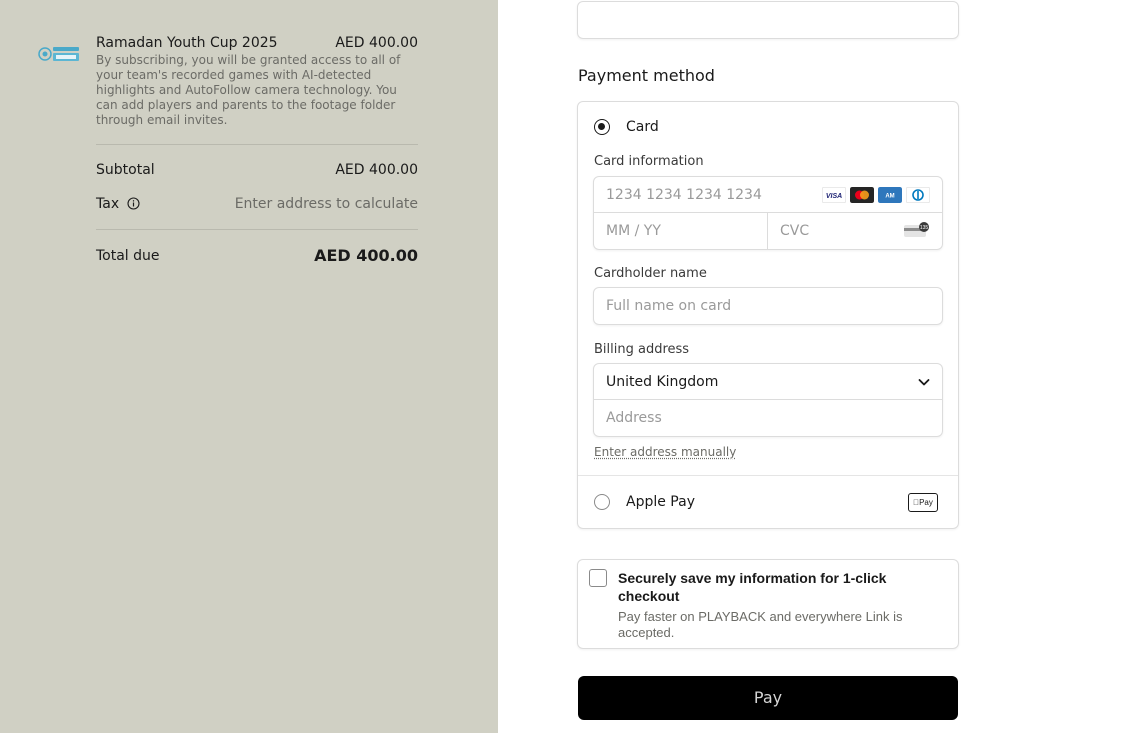  I want to click on address-placeholder: Address, so click(634, 418).